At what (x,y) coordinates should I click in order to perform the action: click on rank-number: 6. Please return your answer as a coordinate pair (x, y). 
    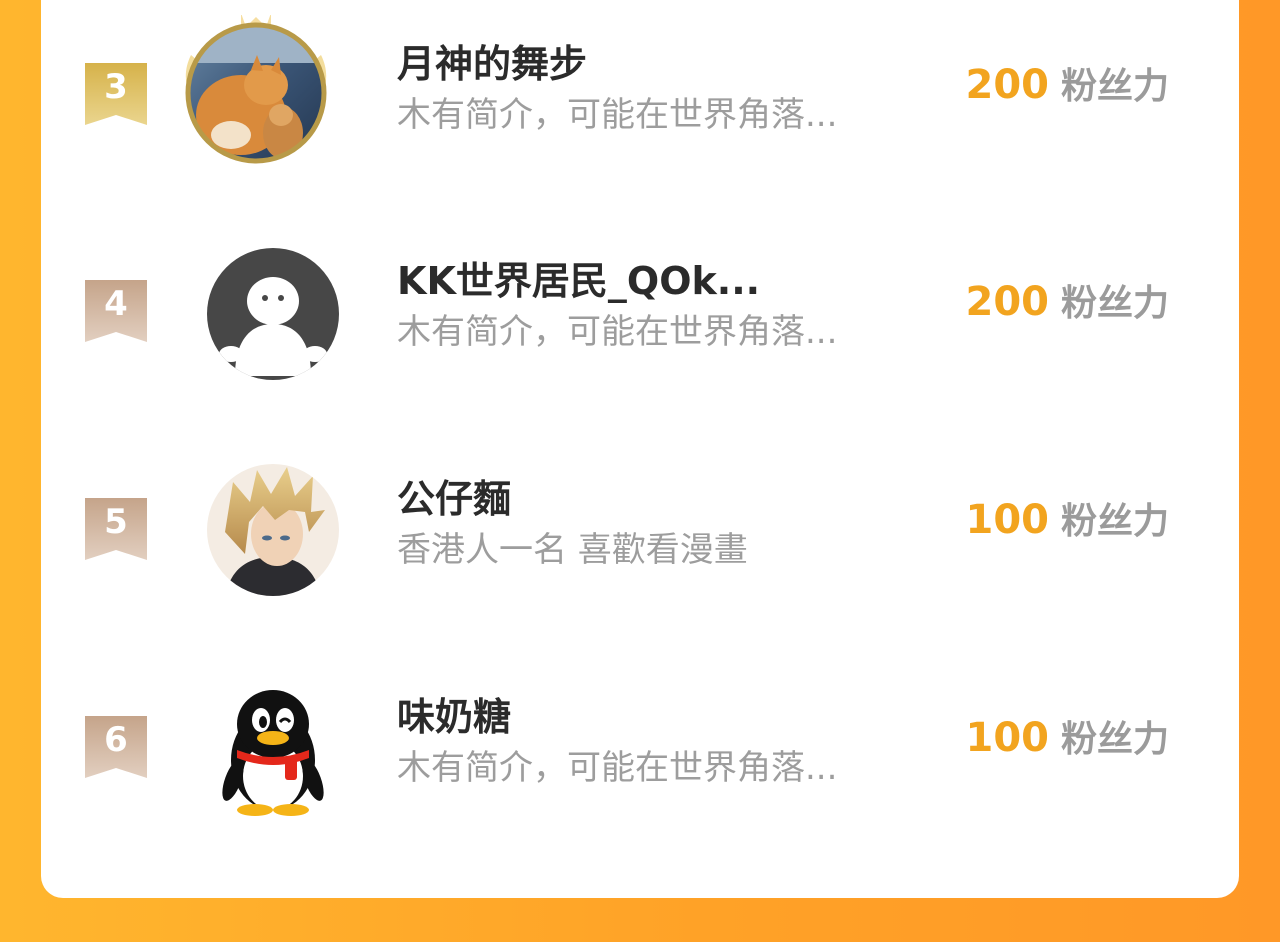
    Looking at the image, I should click on (116, 740).